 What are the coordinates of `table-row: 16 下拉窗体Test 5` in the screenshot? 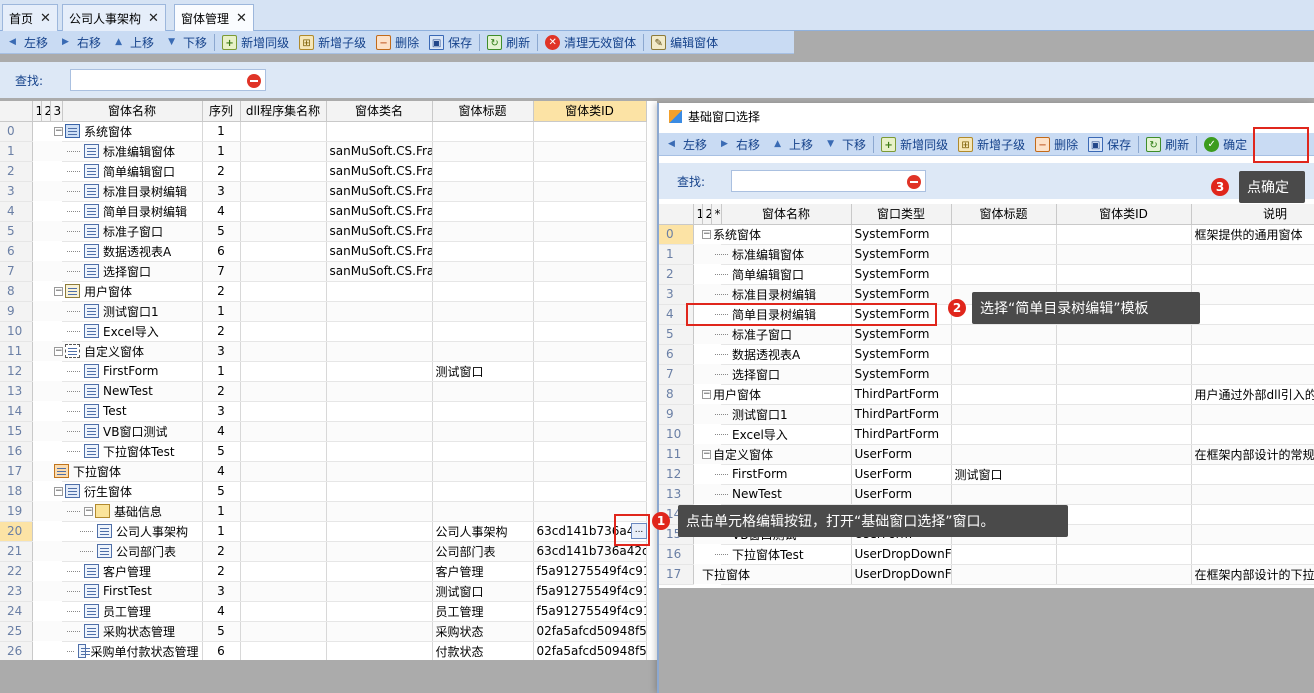 It's located at (323, 451).